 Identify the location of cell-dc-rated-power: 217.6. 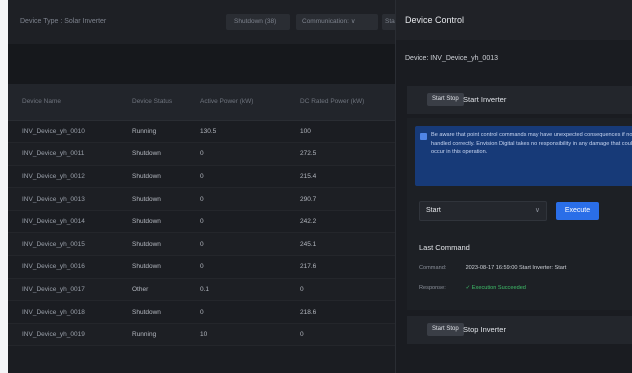
(340, 267).